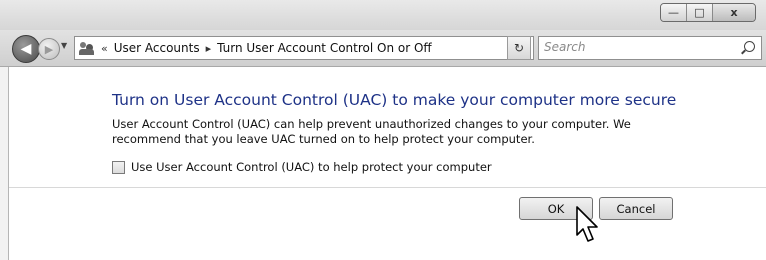  Describe the element at coordinates (700, 12) in the screenshot. I see `maximize-button: □` at that location.